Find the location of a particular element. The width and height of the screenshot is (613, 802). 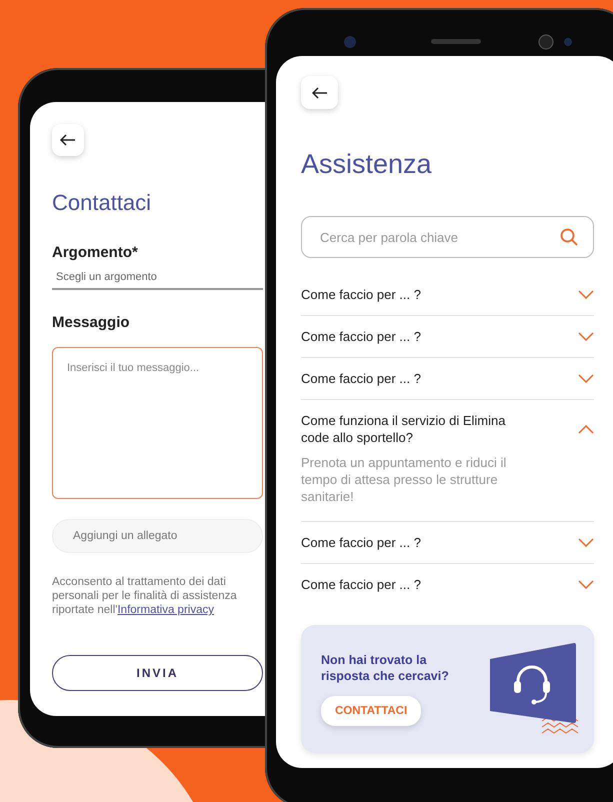

field-label: Argomento* is located at coordinates (95, 252).